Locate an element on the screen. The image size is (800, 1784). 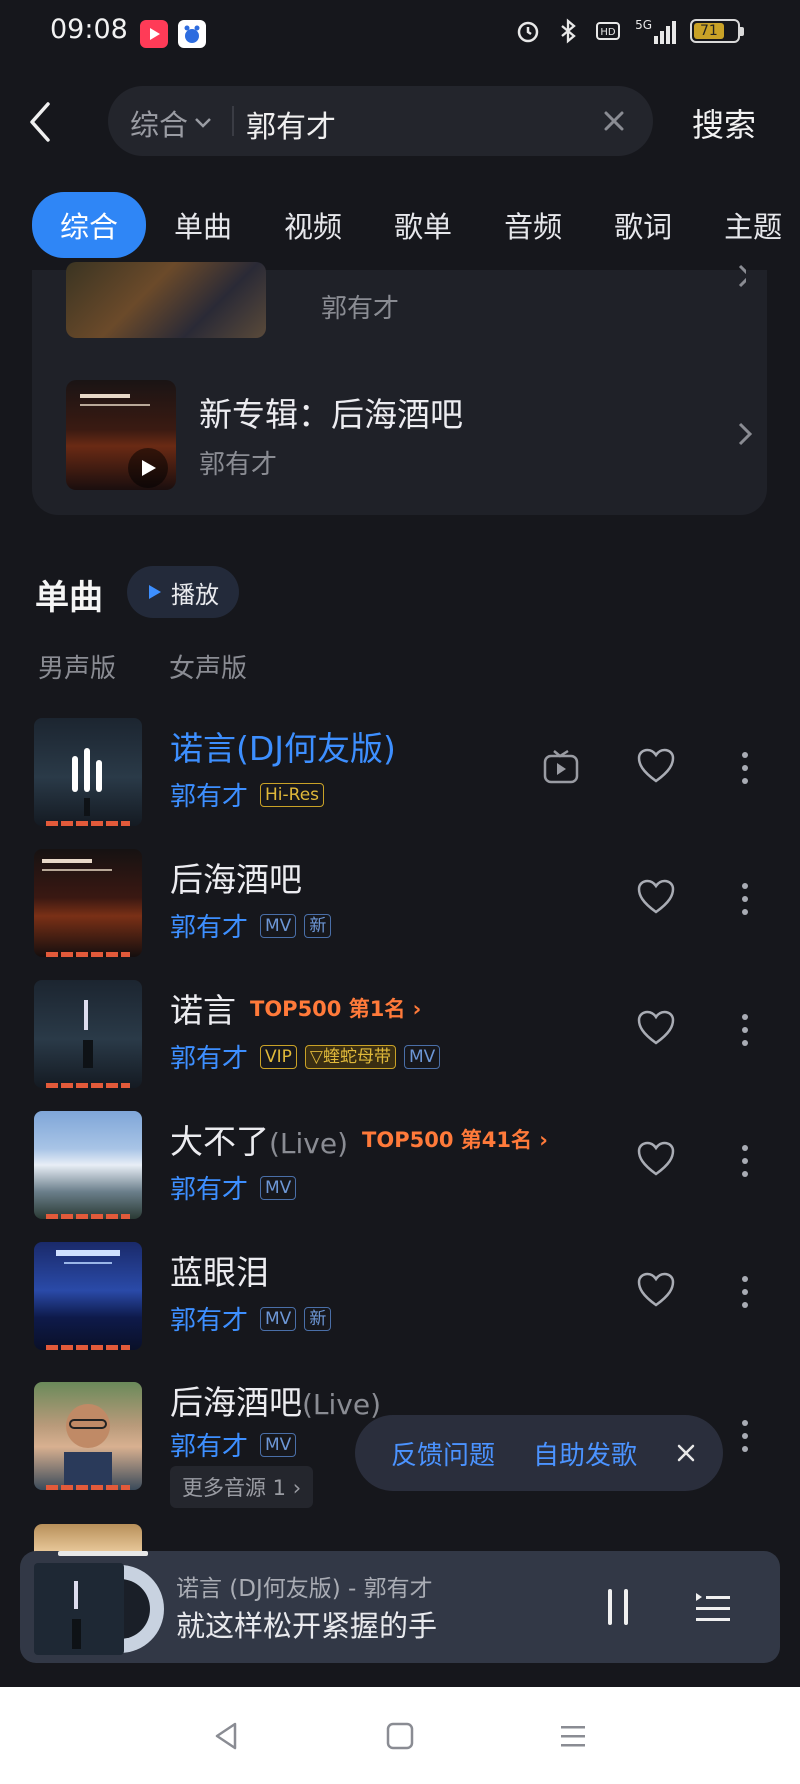
report-issue-button: 反馈问题 is located at coordinates (443, 1453).